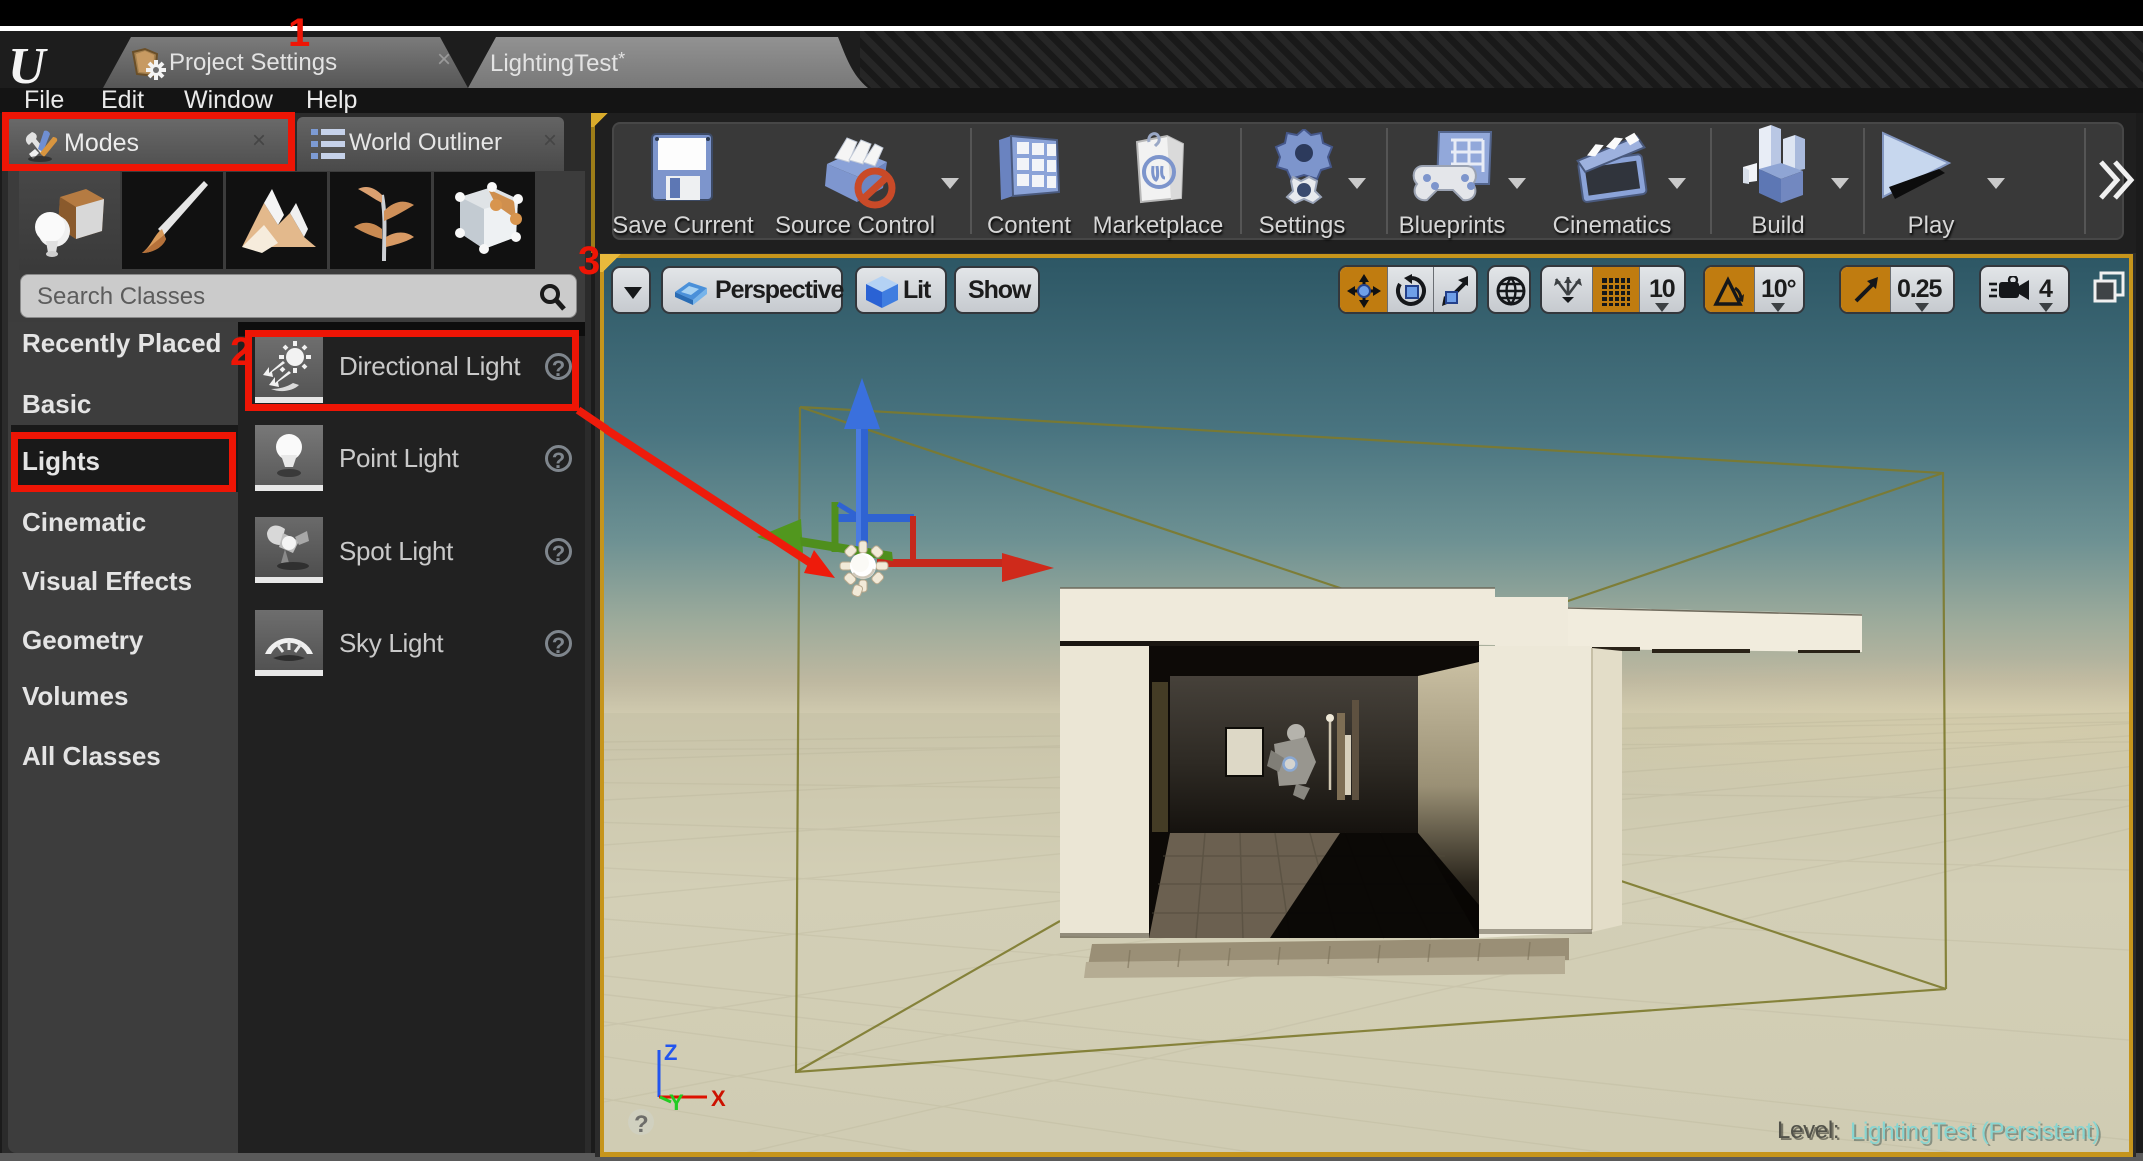 This screenshot has width=2143, height=1165. Describe the element at coordinates (1808, 1130) in the screenshot. I see `svg-text: Level:` at that location.